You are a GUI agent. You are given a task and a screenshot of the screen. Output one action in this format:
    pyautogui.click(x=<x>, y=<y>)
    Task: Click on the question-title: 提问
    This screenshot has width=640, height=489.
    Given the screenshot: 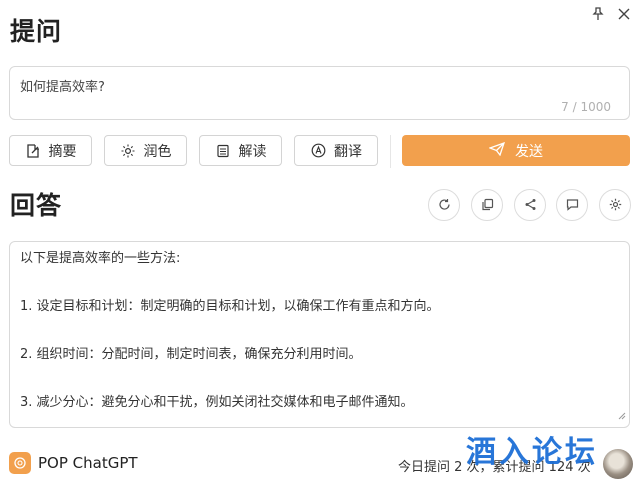 What is the action you would take?
    pyautogui.click(x=36, y=31)
    